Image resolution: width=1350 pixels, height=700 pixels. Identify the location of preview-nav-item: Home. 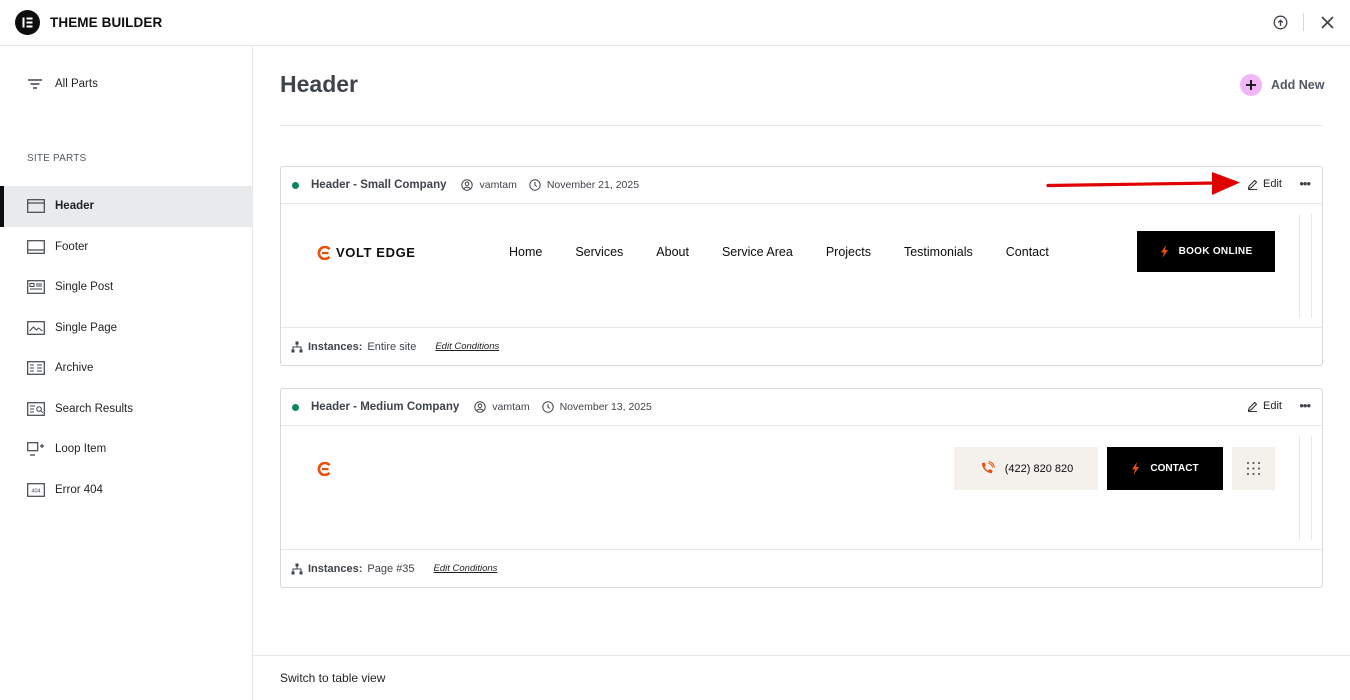
(526, 252).